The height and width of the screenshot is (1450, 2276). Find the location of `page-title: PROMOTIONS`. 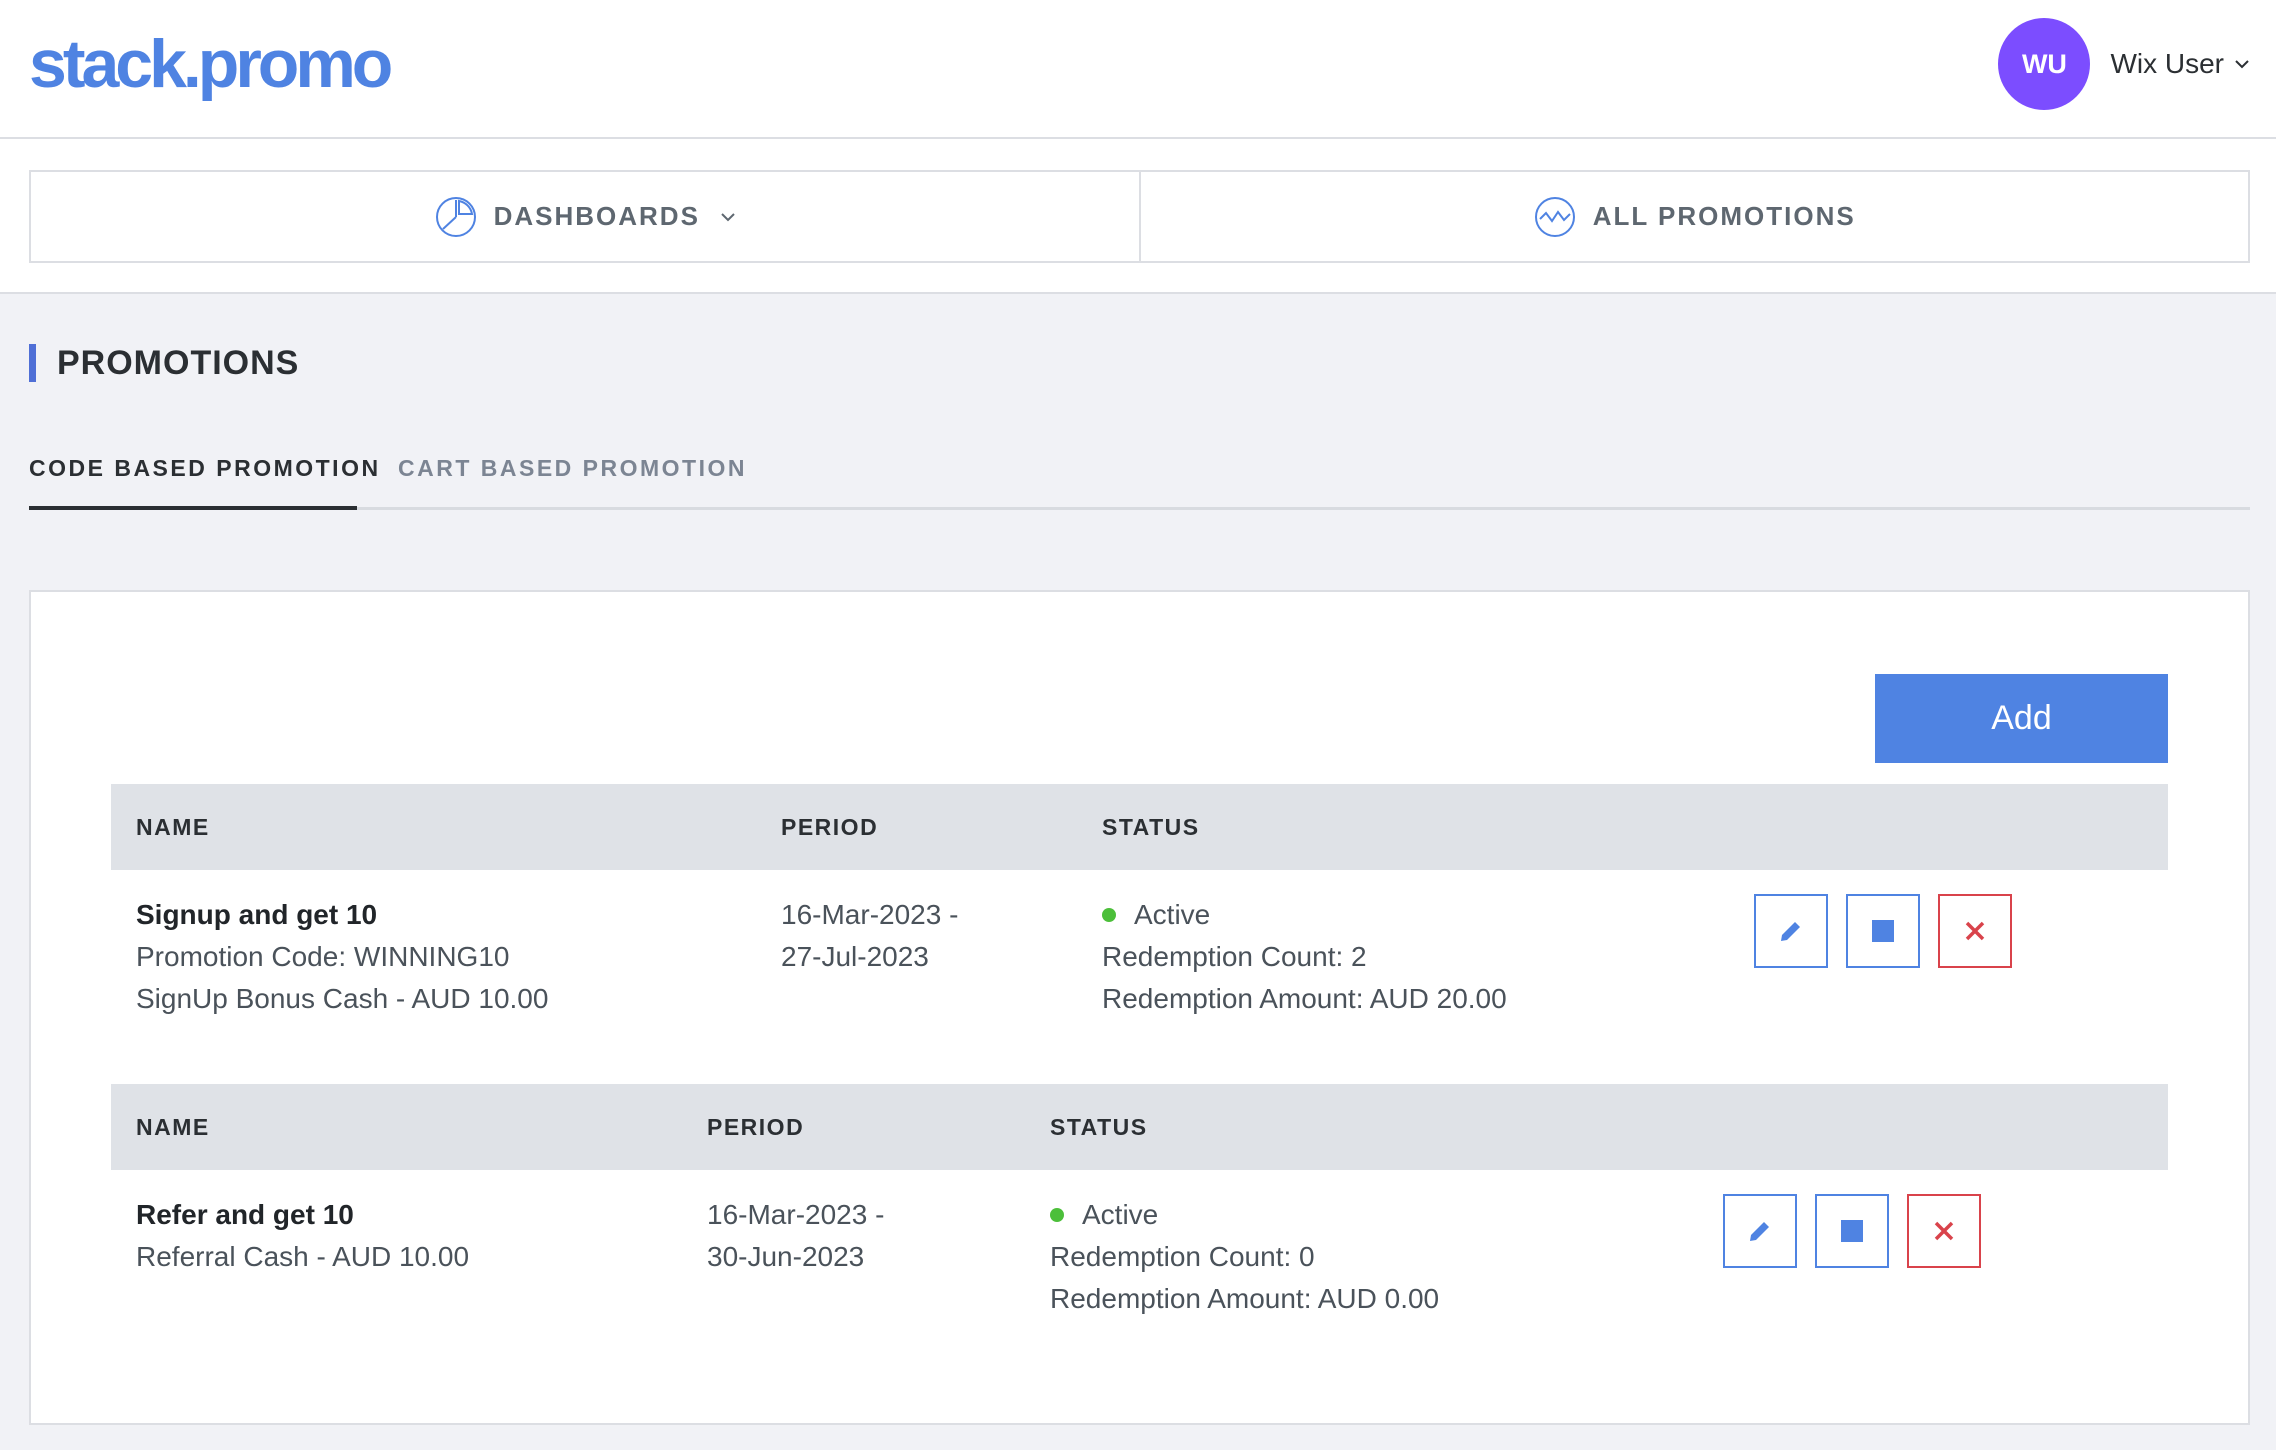

page-title: PROMOTIONS is located at coordinates (164, 363).